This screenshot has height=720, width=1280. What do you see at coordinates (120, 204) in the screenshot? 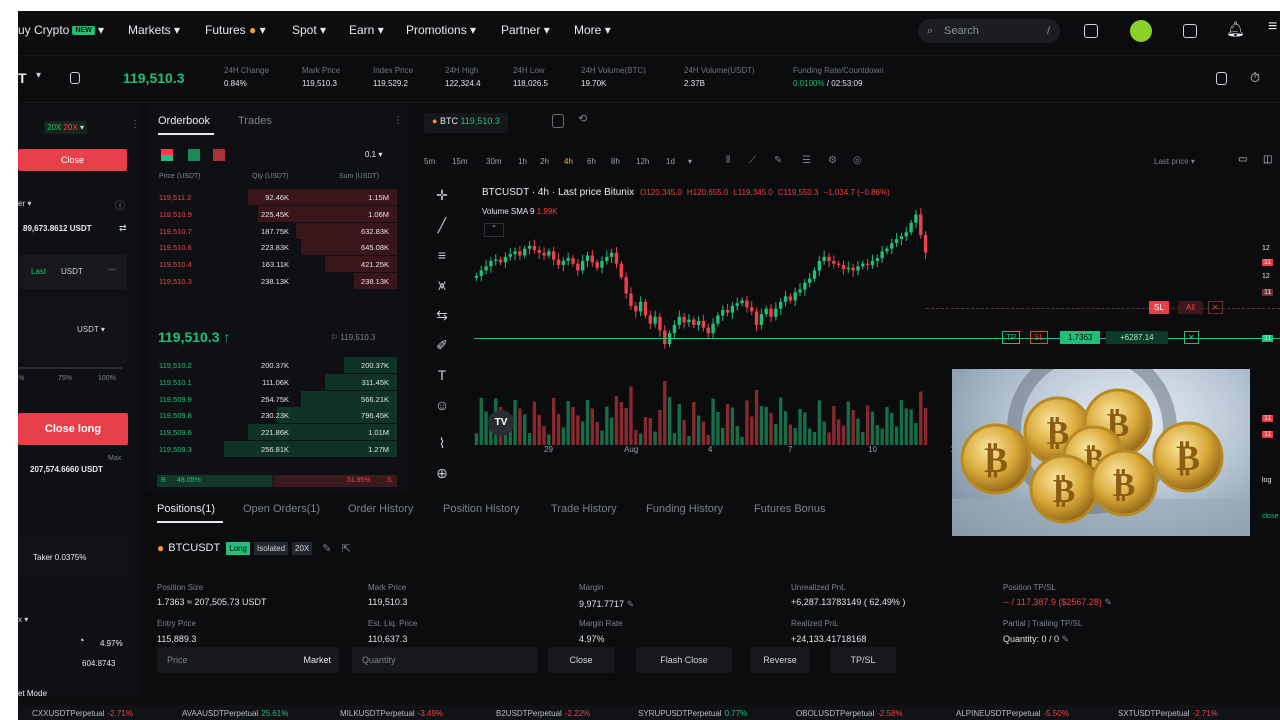
I see `info-icon: ⓘ` at bounding box center [120, 204].